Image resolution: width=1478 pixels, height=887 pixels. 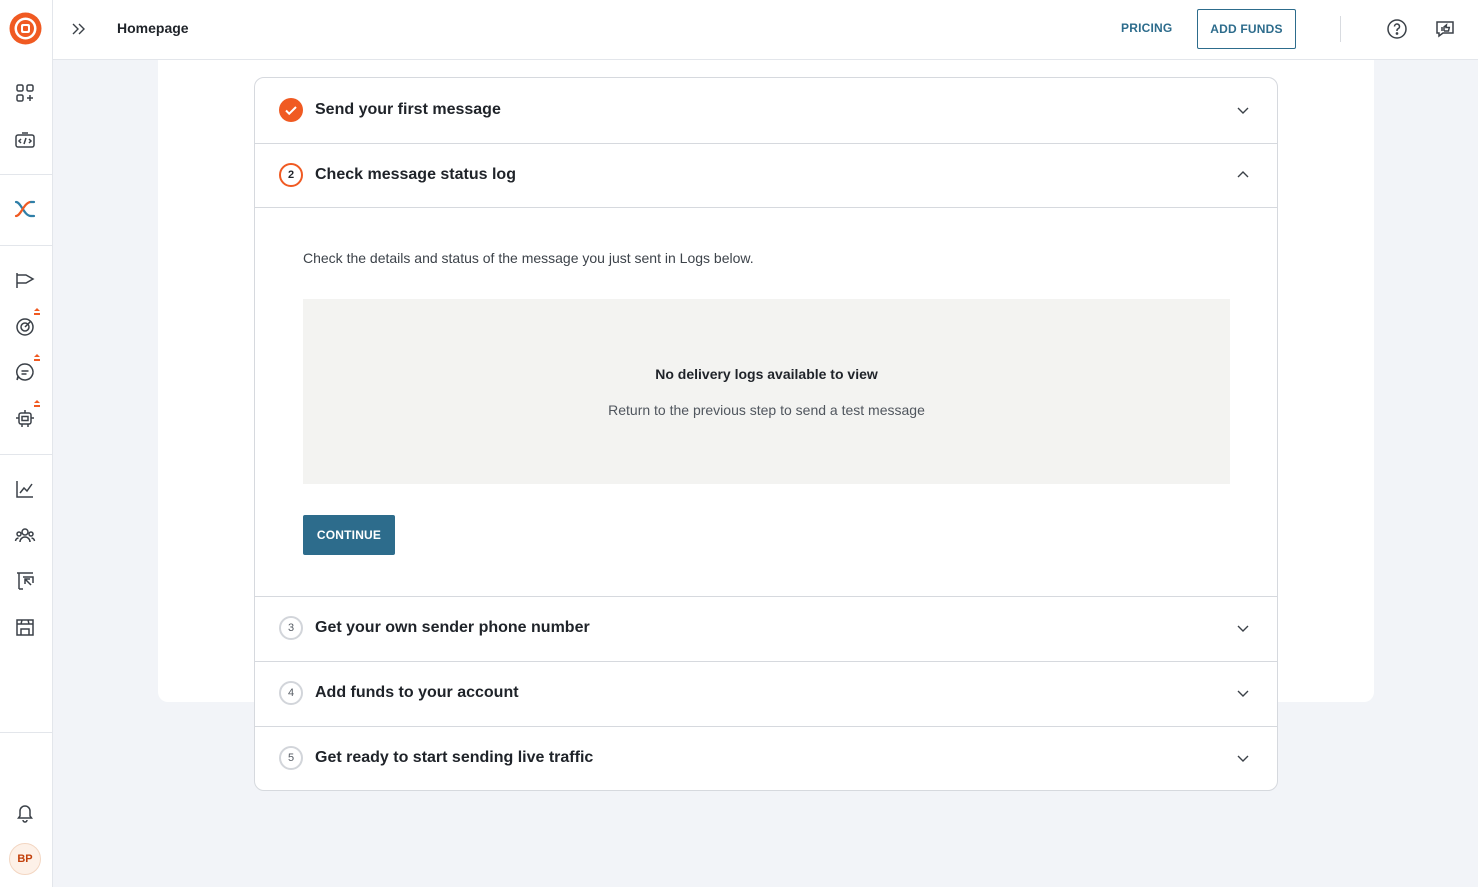 What do you see at coordinates (1397, 29) in the screenshot?
I see `help-icon` at bounding box center [1397, 29].